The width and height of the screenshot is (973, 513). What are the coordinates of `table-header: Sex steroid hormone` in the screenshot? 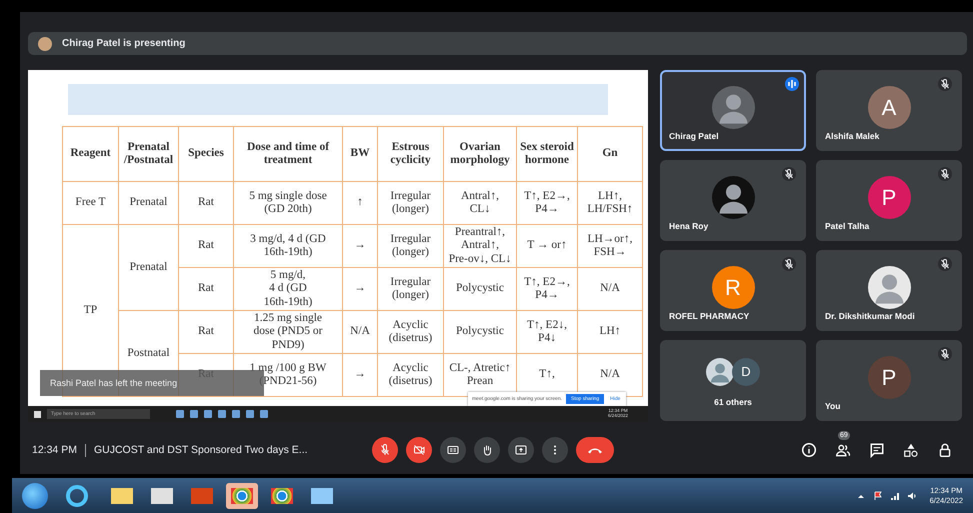 It's located at (547, 154).